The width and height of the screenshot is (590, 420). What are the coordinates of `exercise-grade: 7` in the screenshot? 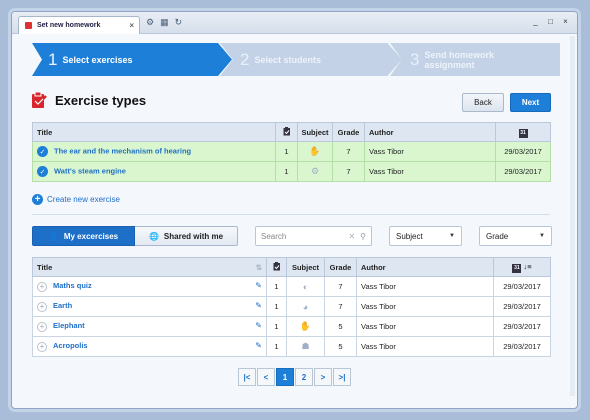 It's located at (340, 286).